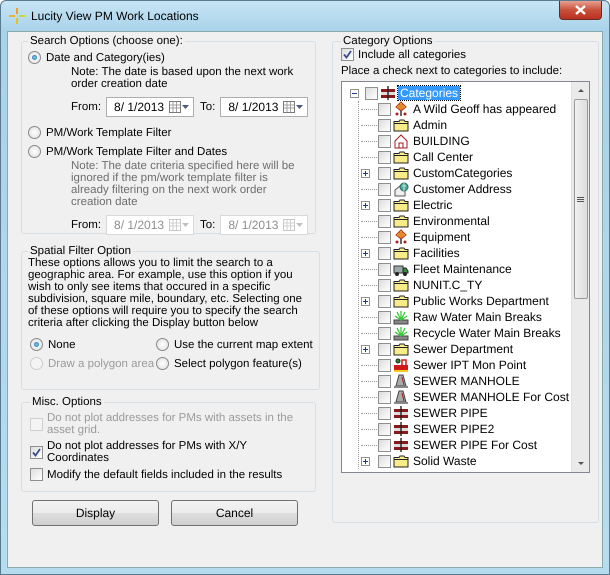  I want to click on tree-item: Facilities, so click(436, 253).